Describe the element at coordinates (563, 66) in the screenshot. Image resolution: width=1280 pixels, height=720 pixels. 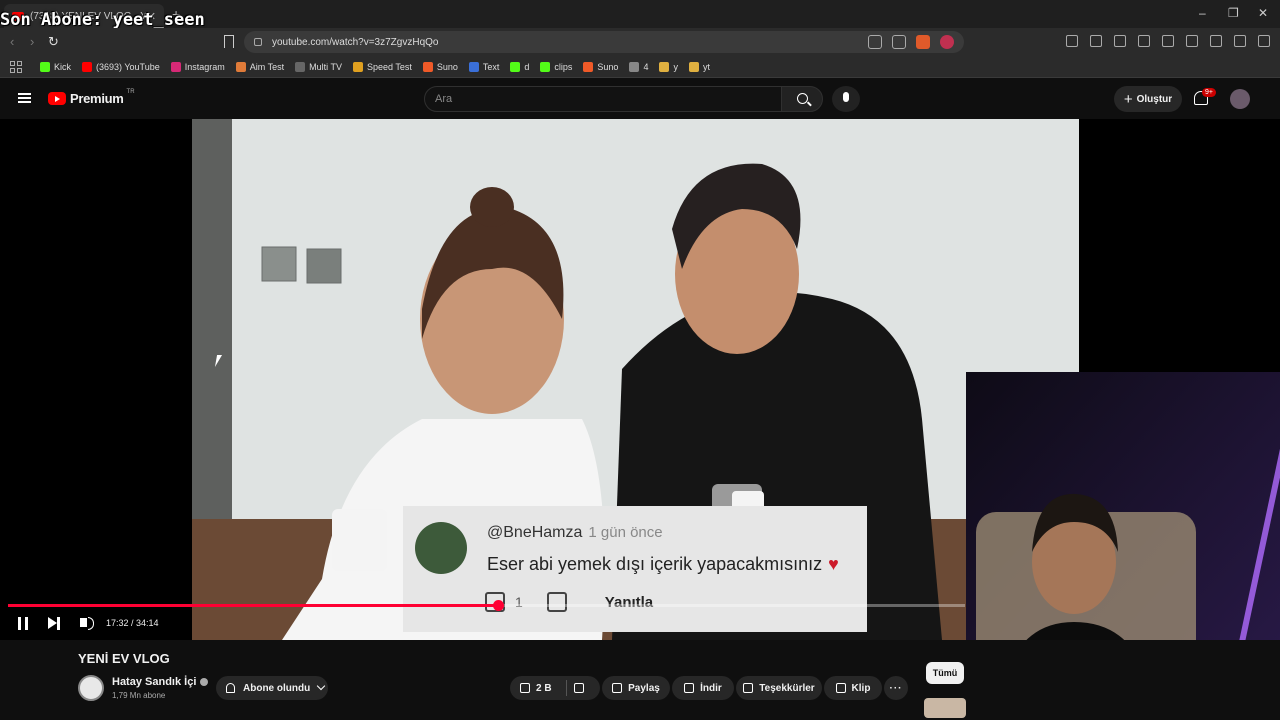
I see `bookmark-label: clips` at that location.